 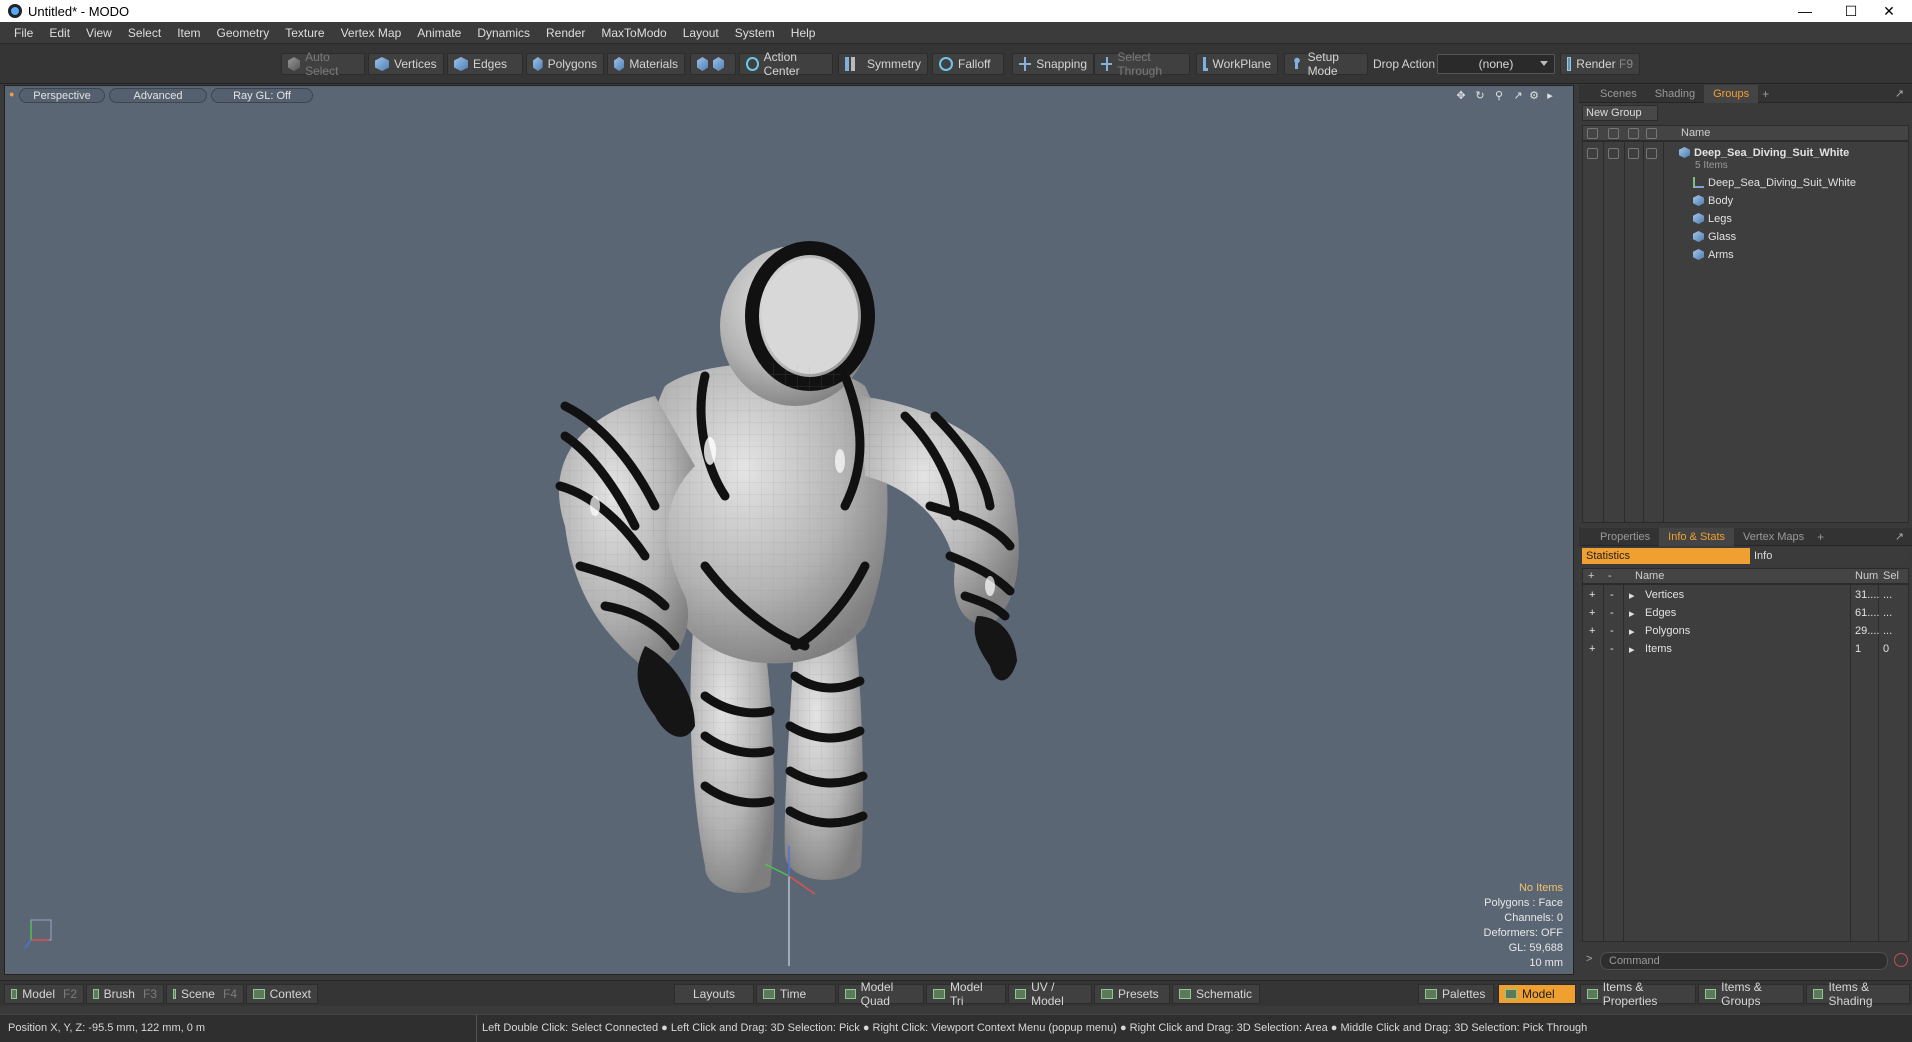 I want to click on auto-select-button: Auto Select, so click(x=323, y=64).